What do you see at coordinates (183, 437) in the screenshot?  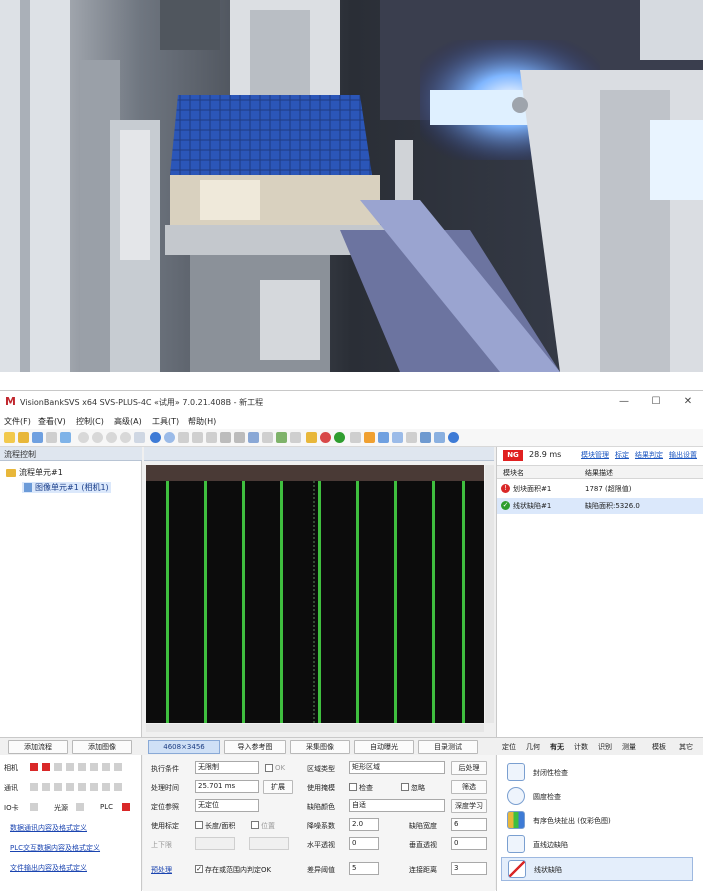 I see `stop-icon` at bounding box center [183, 437].